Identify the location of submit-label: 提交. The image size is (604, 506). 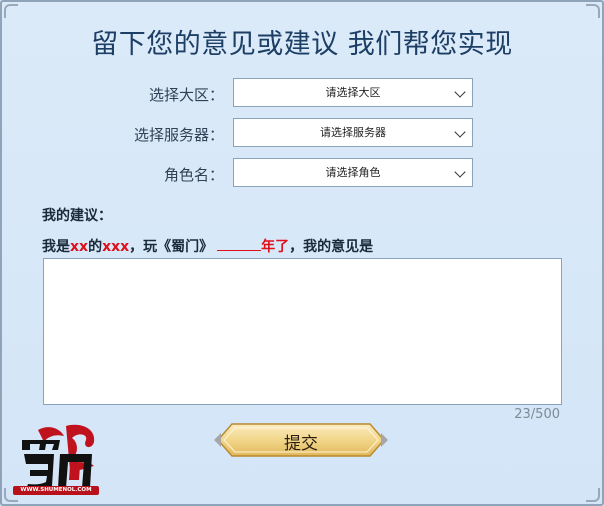
(301, 444).